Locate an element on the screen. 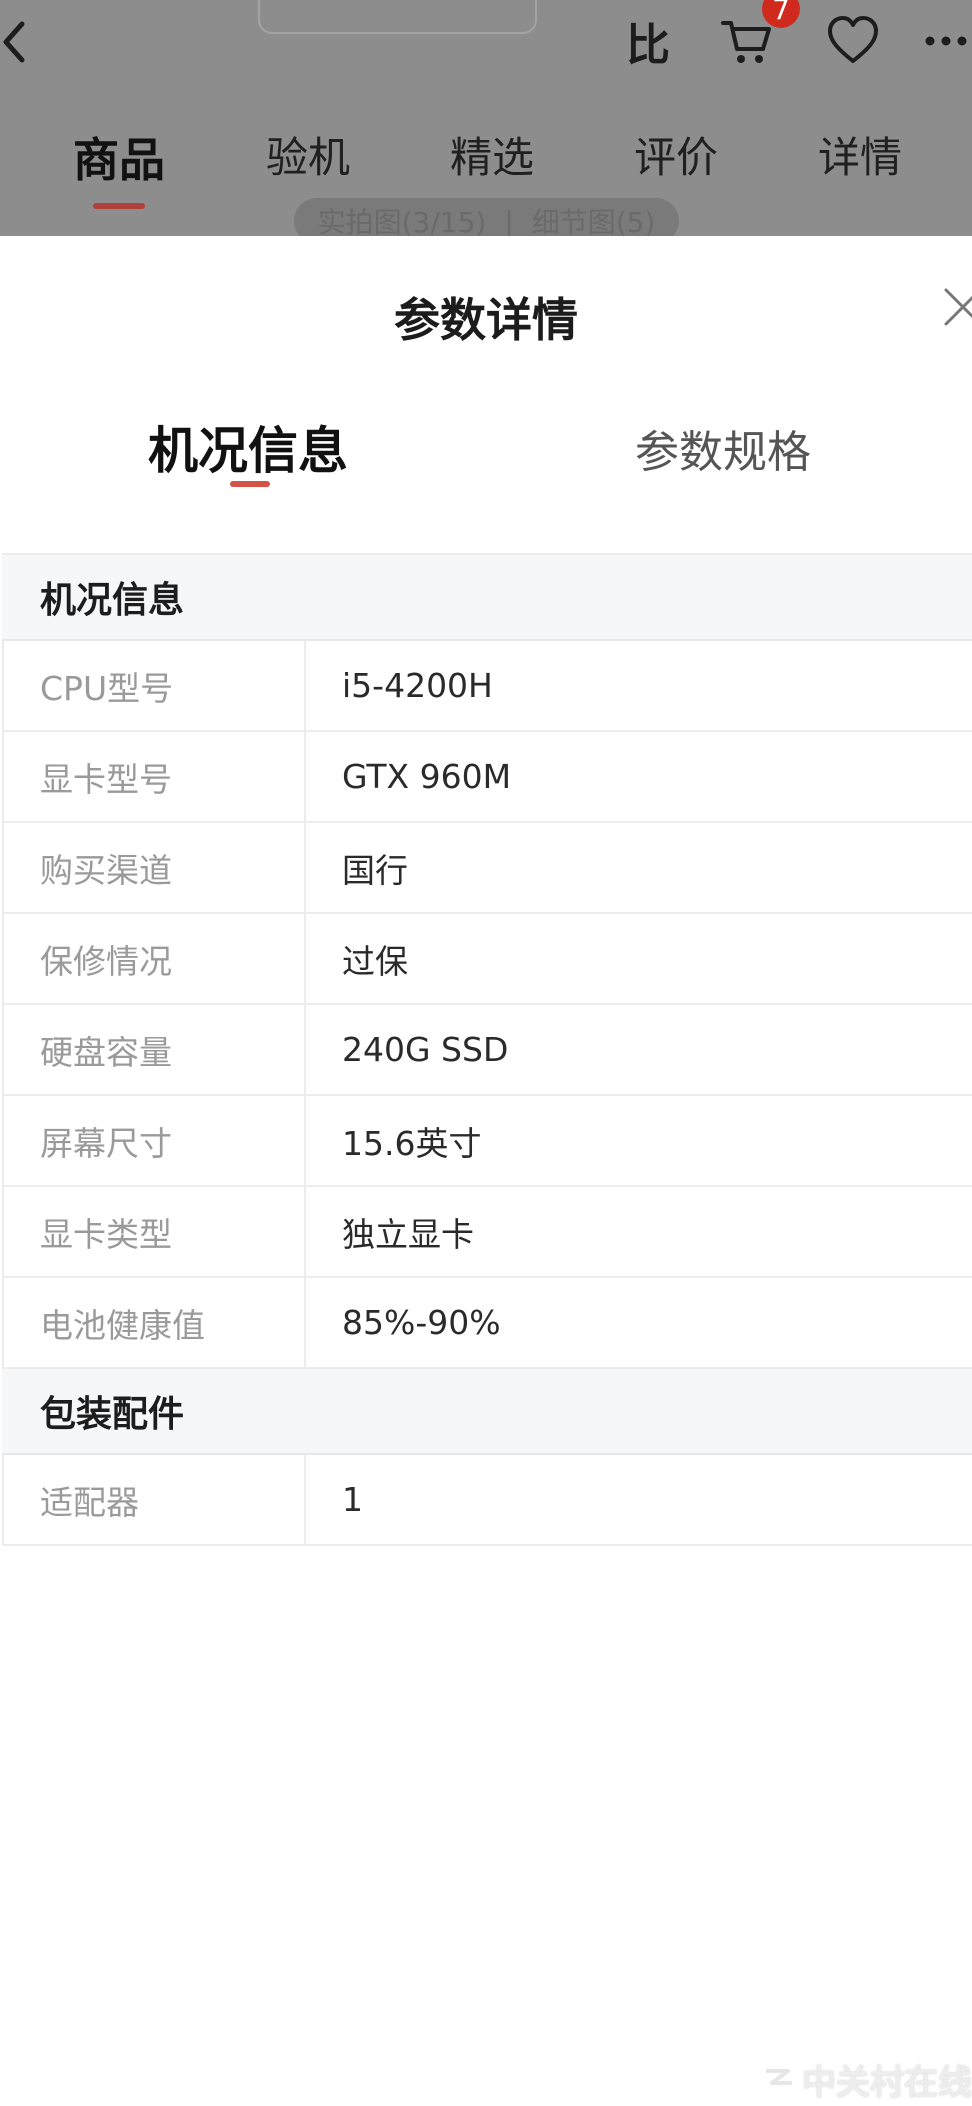 The image size is (972, 2106). tab-specifications: 参数规格 is located at coordinates (723, 448).